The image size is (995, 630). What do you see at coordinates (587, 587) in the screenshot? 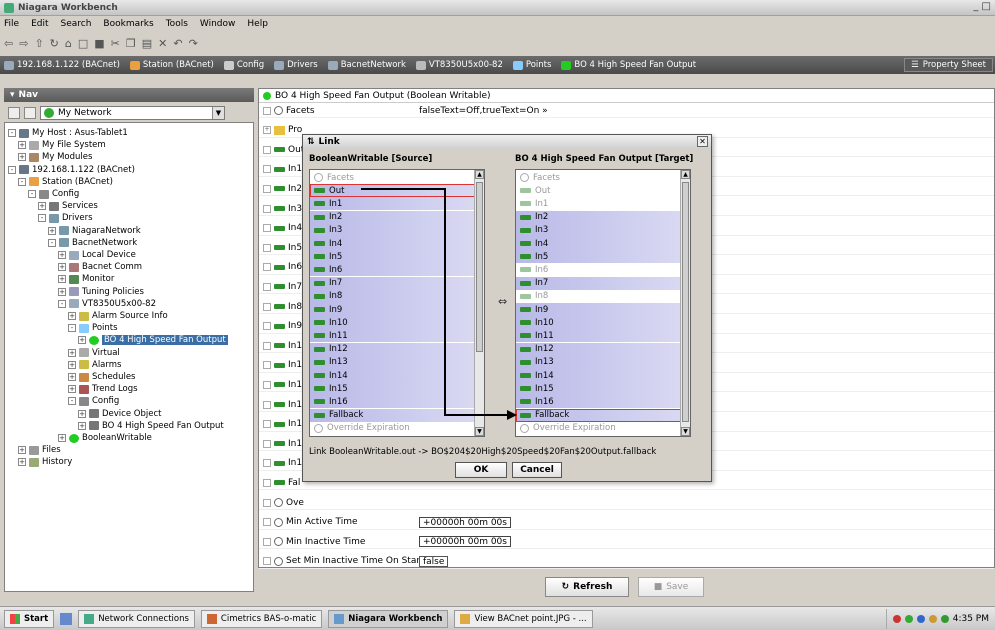
I see `refresh-button: ↻ Refresh` at bounding box center [587, 587].